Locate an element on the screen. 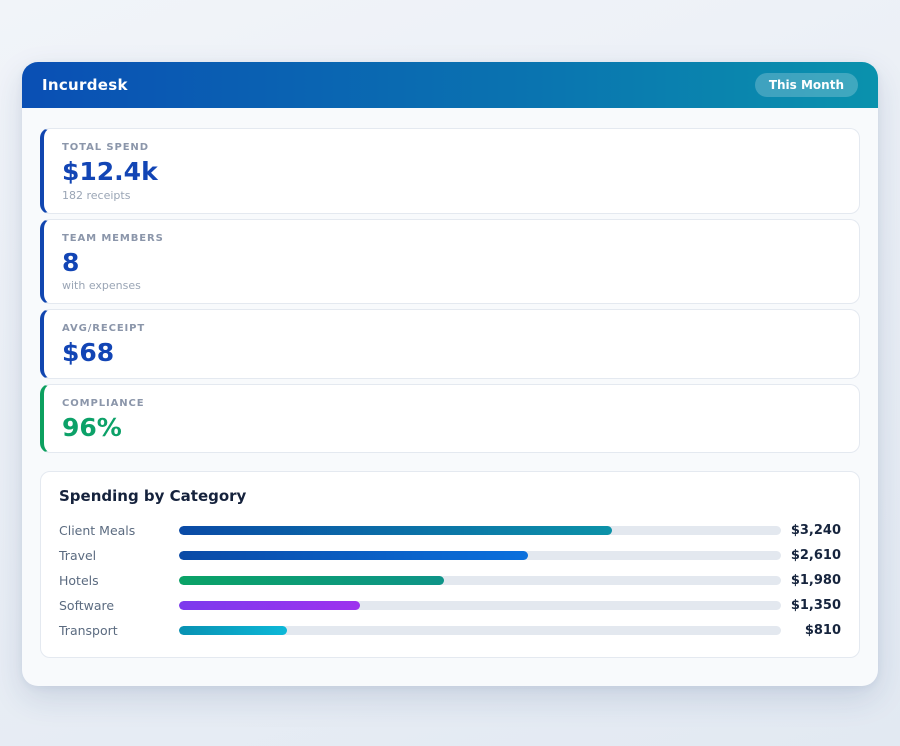  chart-row: Hotels $1,980 is located at coordinates (450, 580).